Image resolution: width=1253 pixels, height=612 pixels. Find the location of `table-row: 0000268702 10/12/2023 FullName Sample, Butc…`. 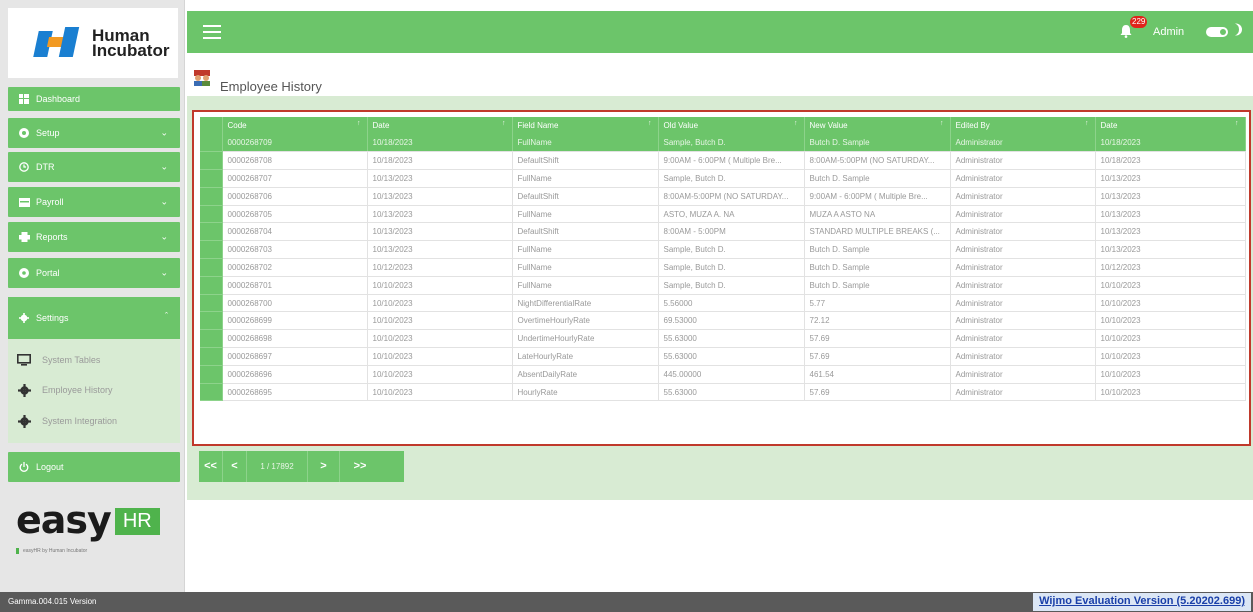

table-row: 0000268702 10/12/2023 FullName Sample, Butc… is located at coordinates (723, 267).